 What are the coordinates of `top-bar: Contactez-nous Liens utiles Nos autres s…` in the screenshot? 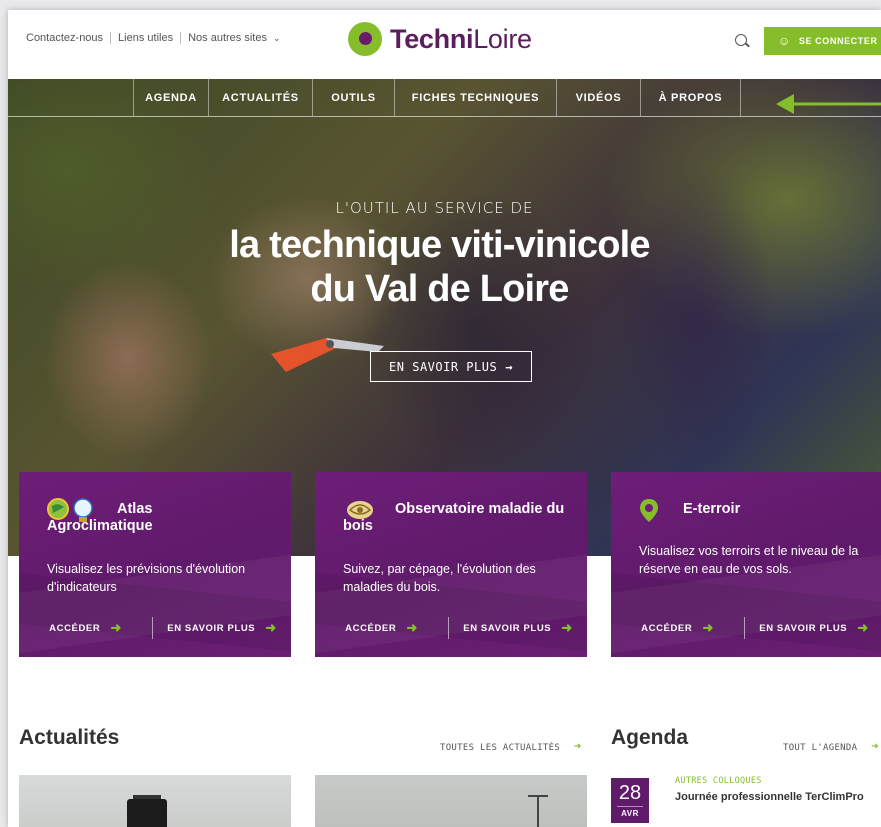 It's located at (444, 40).